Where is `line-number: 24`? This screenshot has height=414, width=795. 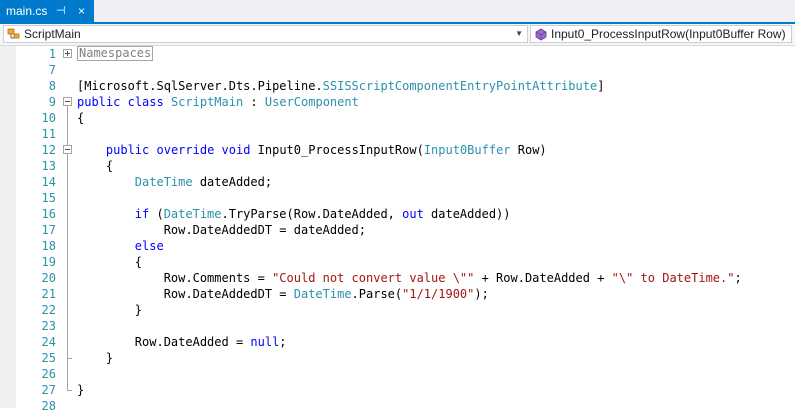
line-number: 24 is located at coordinates (48, 342).